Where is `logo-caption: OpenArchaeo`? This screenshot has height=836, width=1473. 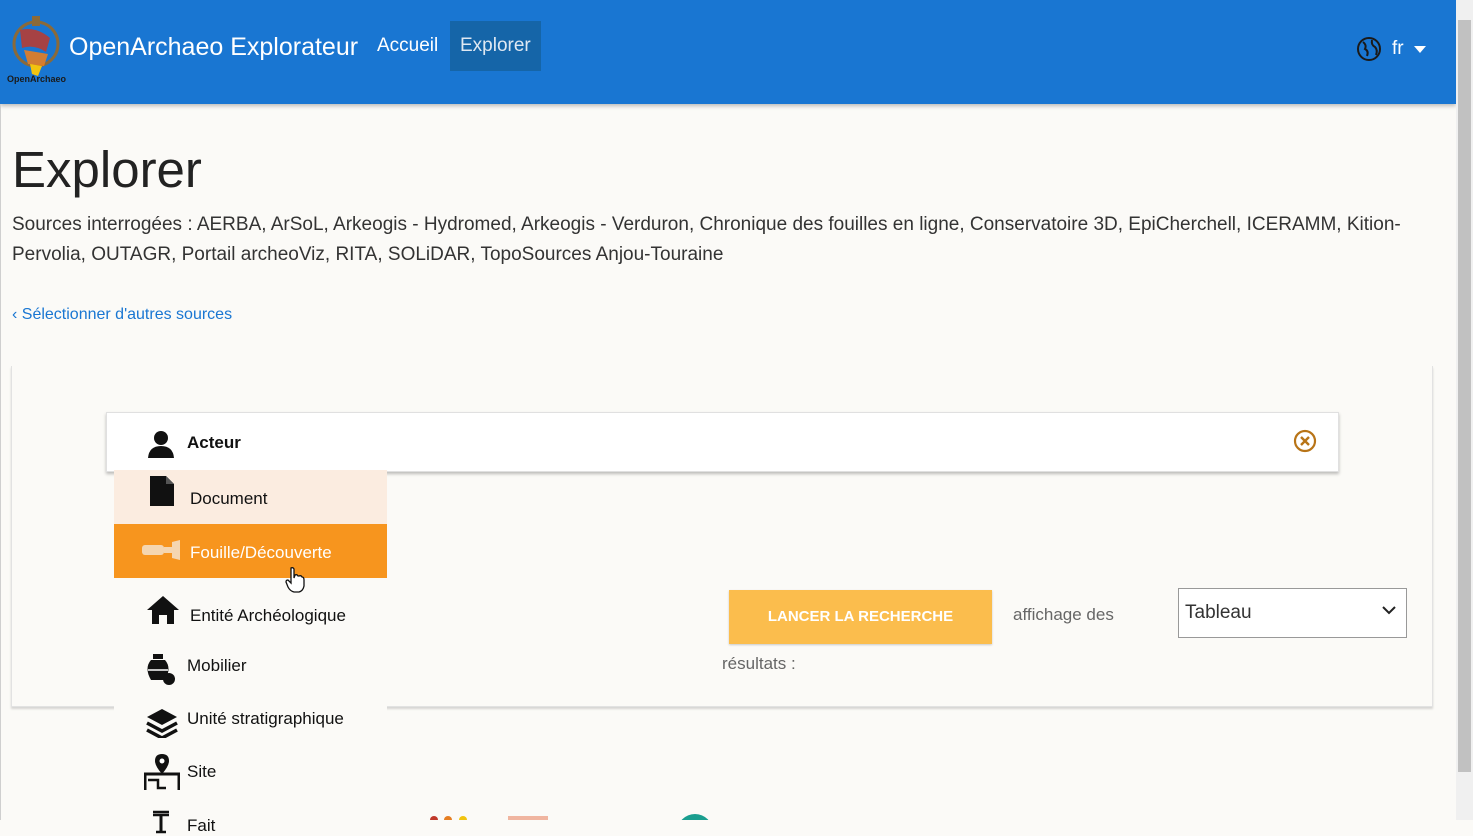 logo-caption: OpenArchaeo is located at coordinates (37, 79).